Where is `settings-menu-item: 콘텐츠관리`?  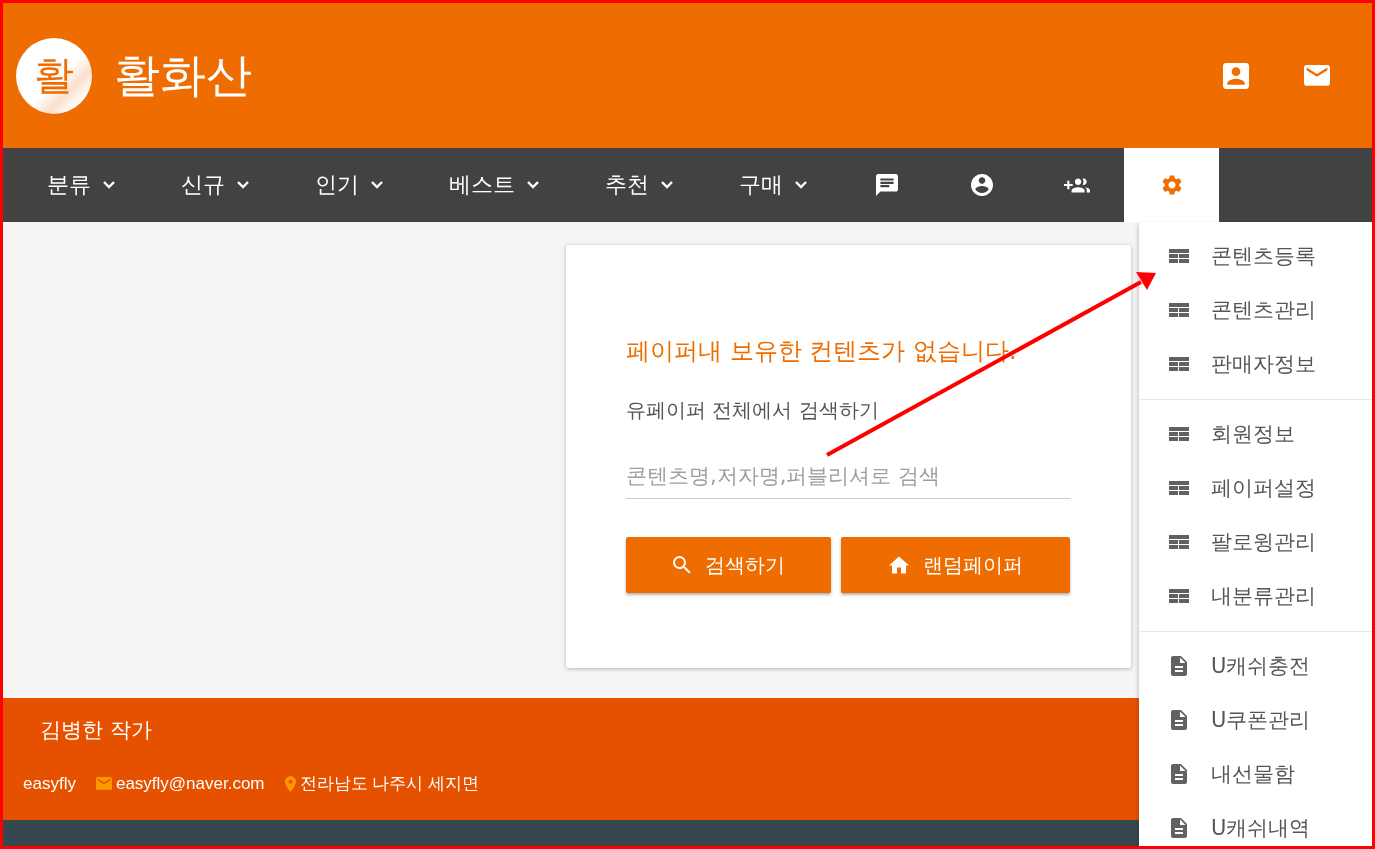
settings-menu-item: 콘텐츠관리 is located at coordinates (1255, 310).